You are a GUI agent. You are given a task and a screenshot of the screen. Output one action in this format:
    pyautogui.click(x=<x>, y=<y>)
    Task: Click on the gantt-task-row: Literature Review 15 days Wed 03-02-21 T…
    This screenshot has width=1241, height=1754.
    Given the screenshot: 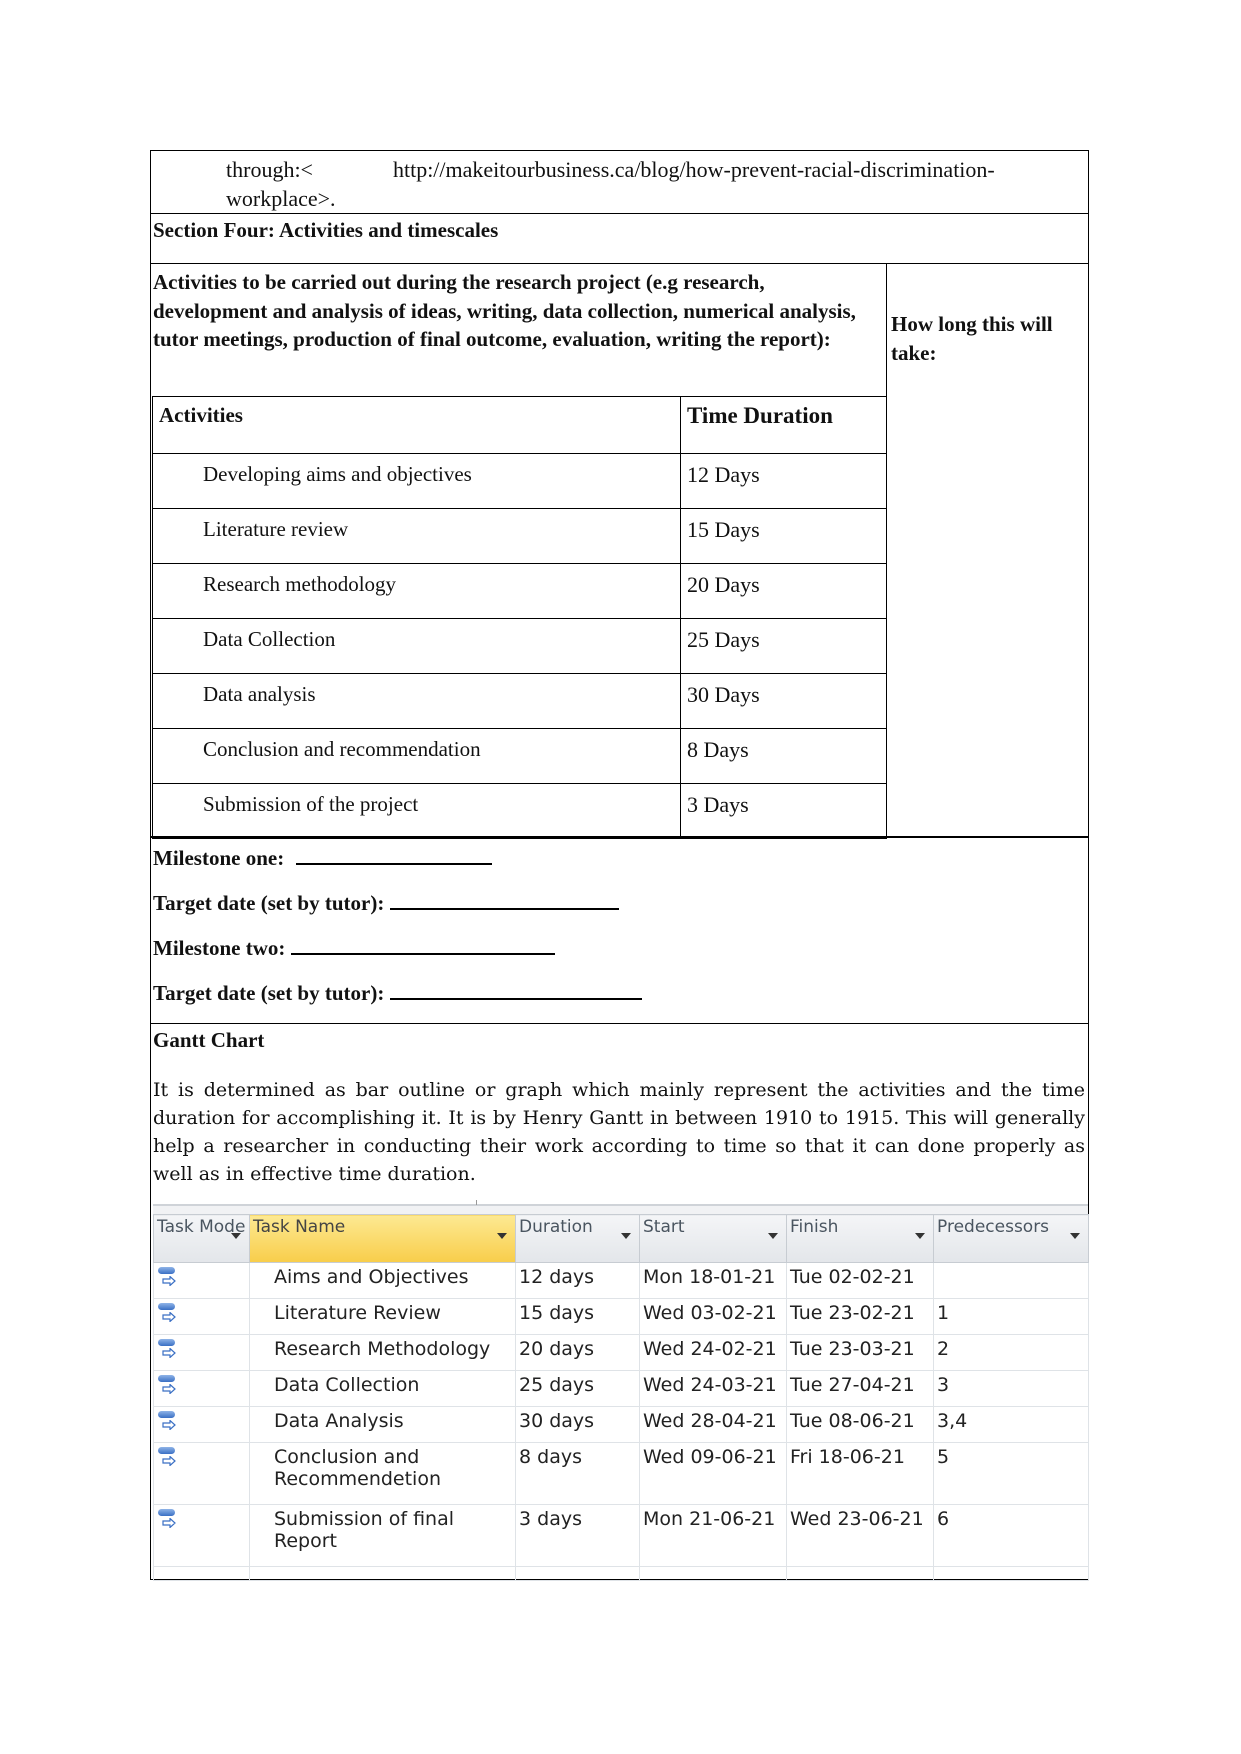 What is the action you would take?
    pyautogui.click(x=621, y=1316)
    